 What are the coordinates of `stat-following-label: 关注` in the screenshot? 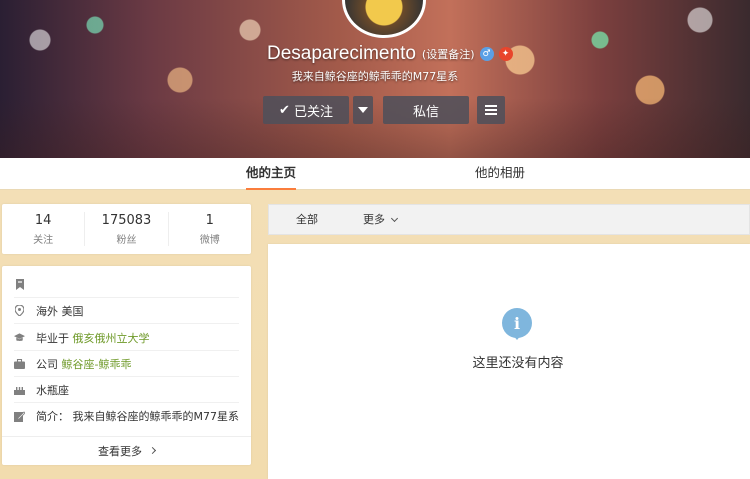 It's located at (43, 240).